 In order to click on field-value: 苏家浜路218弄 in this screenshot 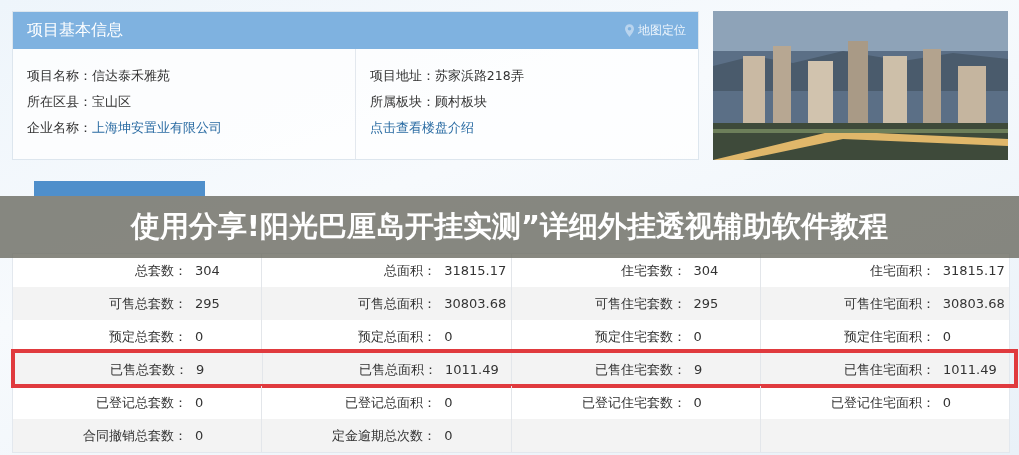, I will do `click(479, 76)`.